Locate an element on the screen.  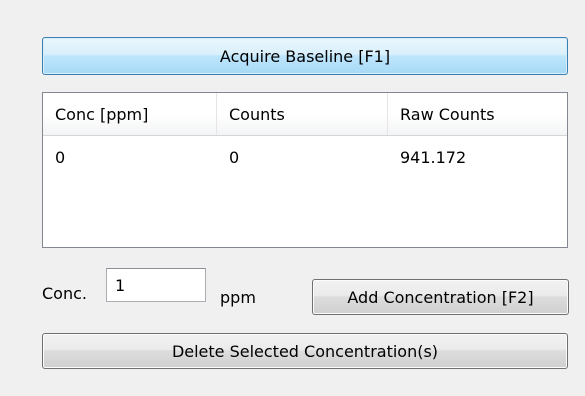
cell-counts: 0 is located at coordinates (234, 157).